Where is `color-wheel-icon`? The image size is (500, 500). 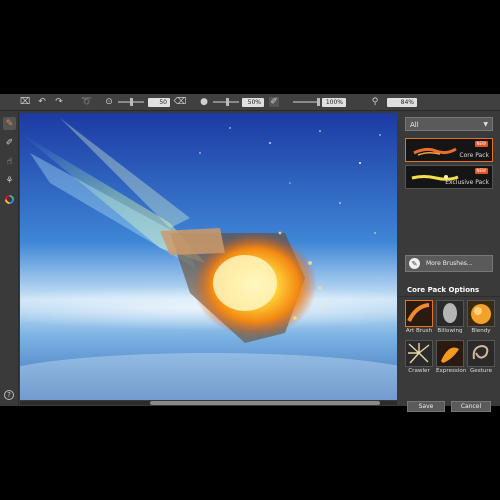
color-wheel-icon is located at coordinates (9, 199).